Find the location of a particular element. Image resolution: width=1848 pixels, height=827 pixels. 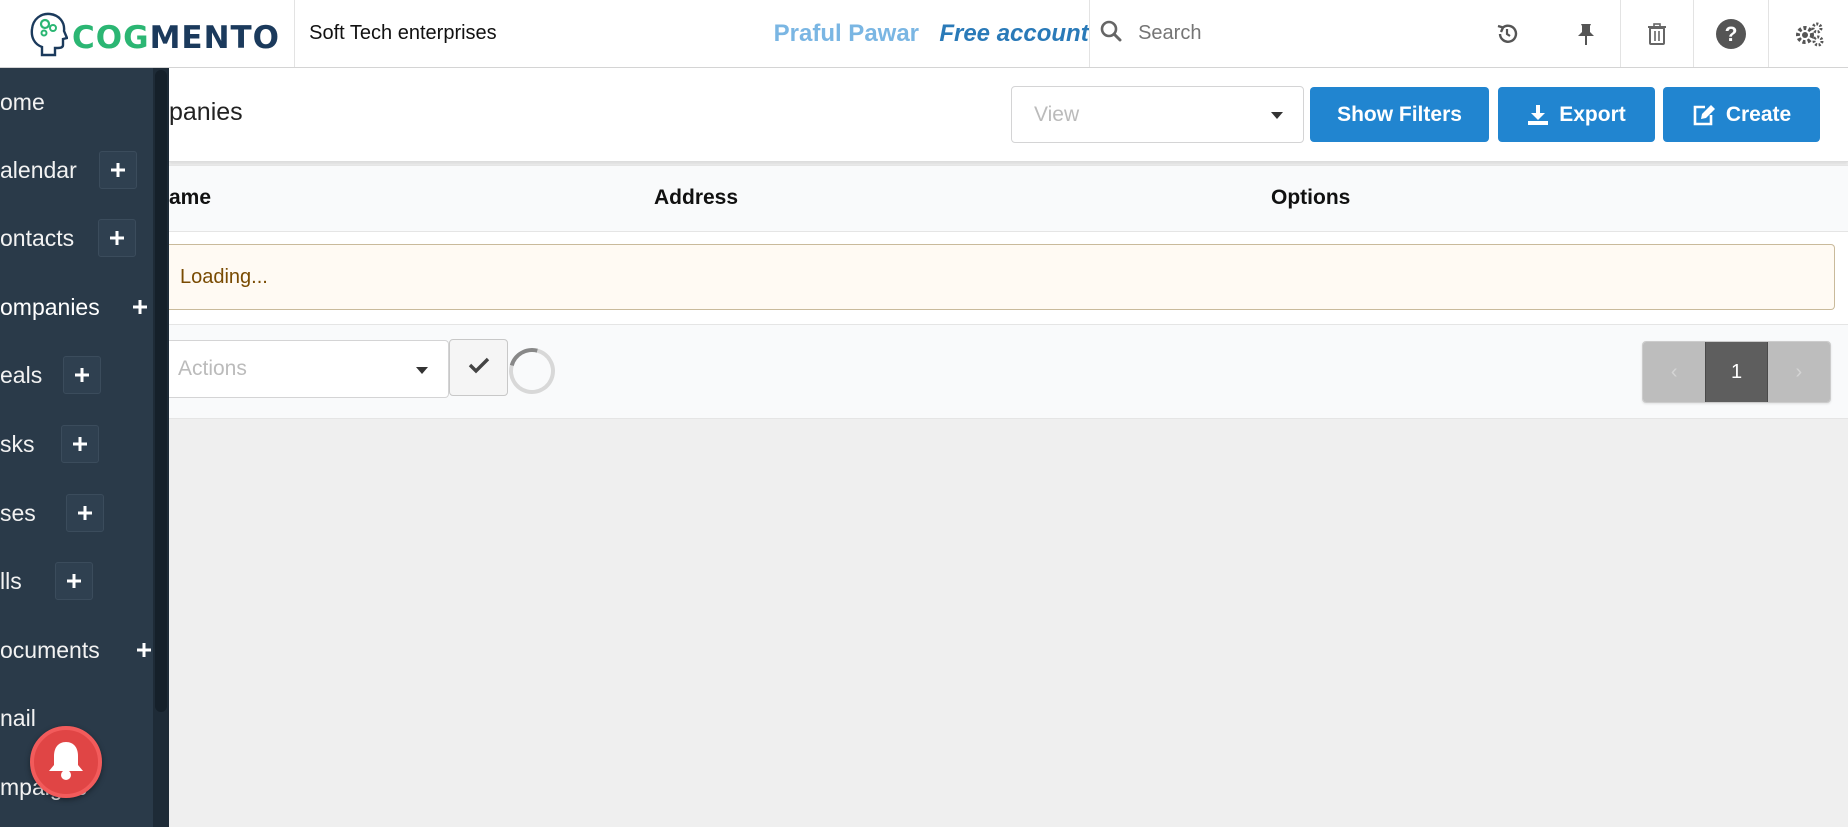

column-header-address: Address is located at coordinates (696, 198).